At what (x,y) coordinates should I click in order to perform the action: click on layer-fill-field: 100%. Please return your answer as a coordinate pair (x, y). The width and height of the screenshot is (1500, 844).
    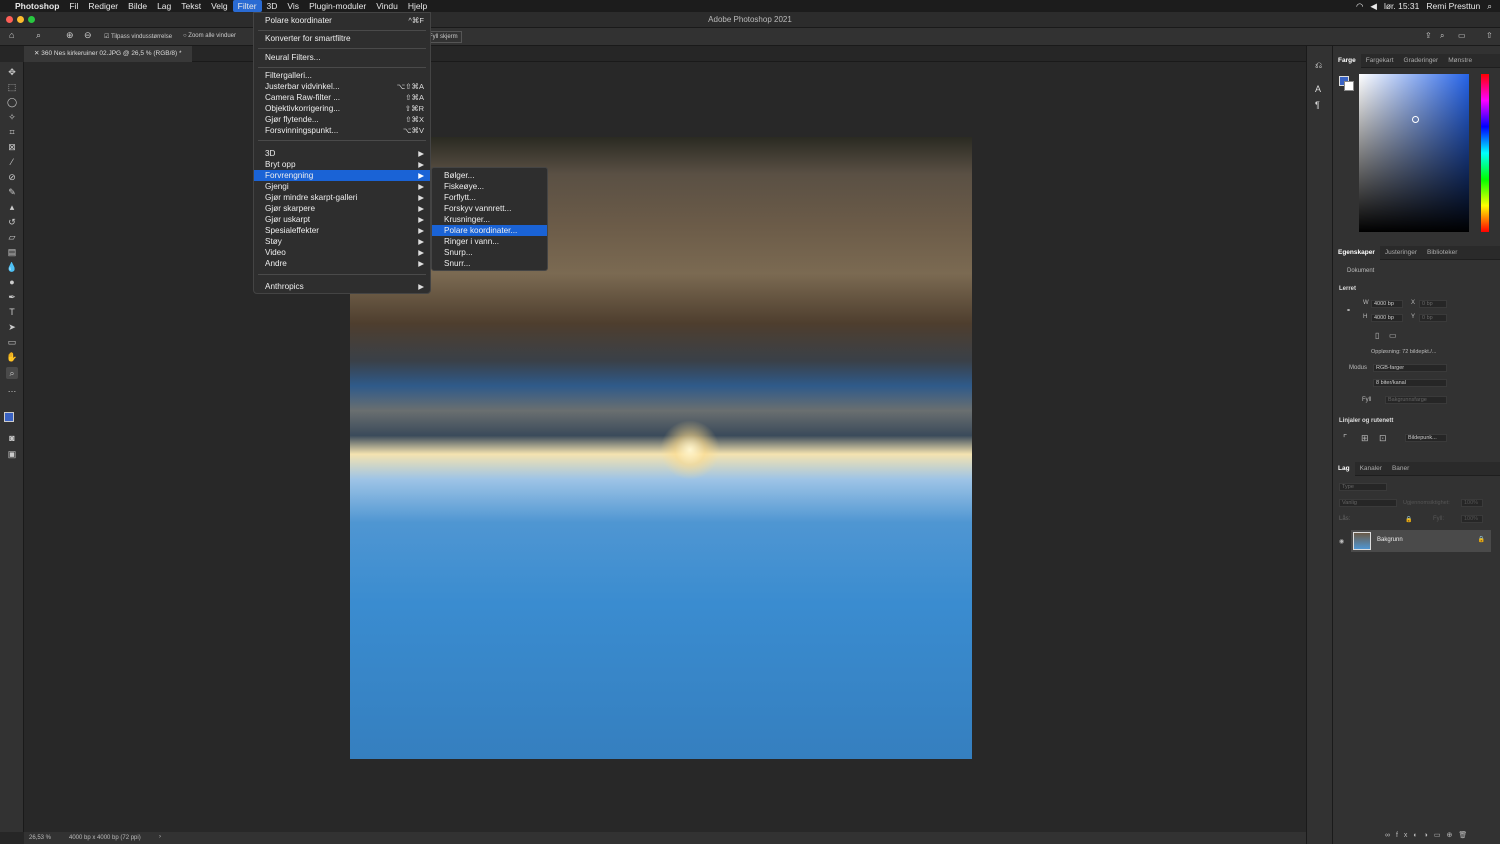
    Looking at the image, I should click on (1472, 519).